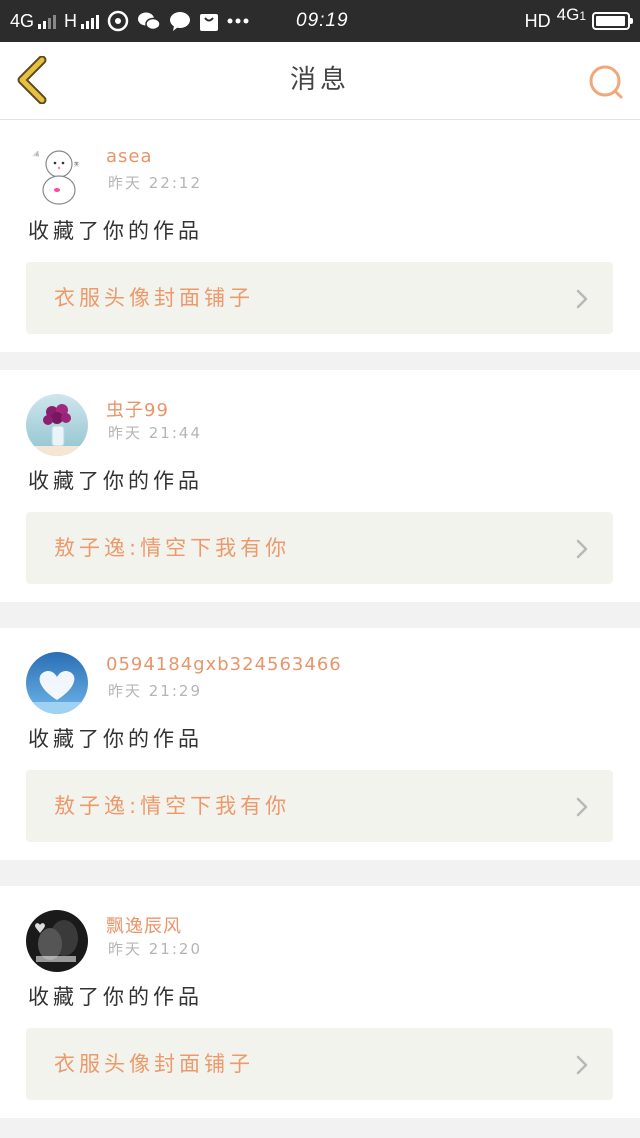  What do you see at coordinates (71, 20) in the screenshot?
I see `network-h-label: H` at bounding box center [71, 20].